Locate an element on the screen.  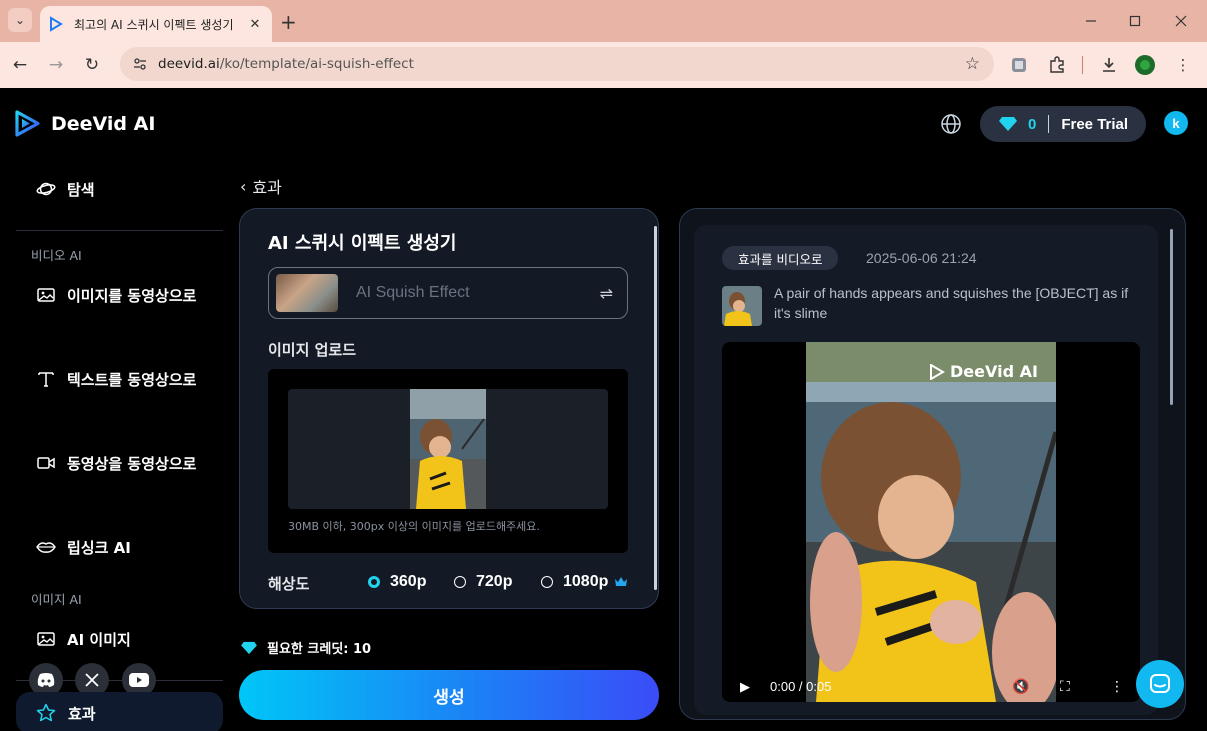
resolution-option-360p: 360p is located at coordinates (397, 582).